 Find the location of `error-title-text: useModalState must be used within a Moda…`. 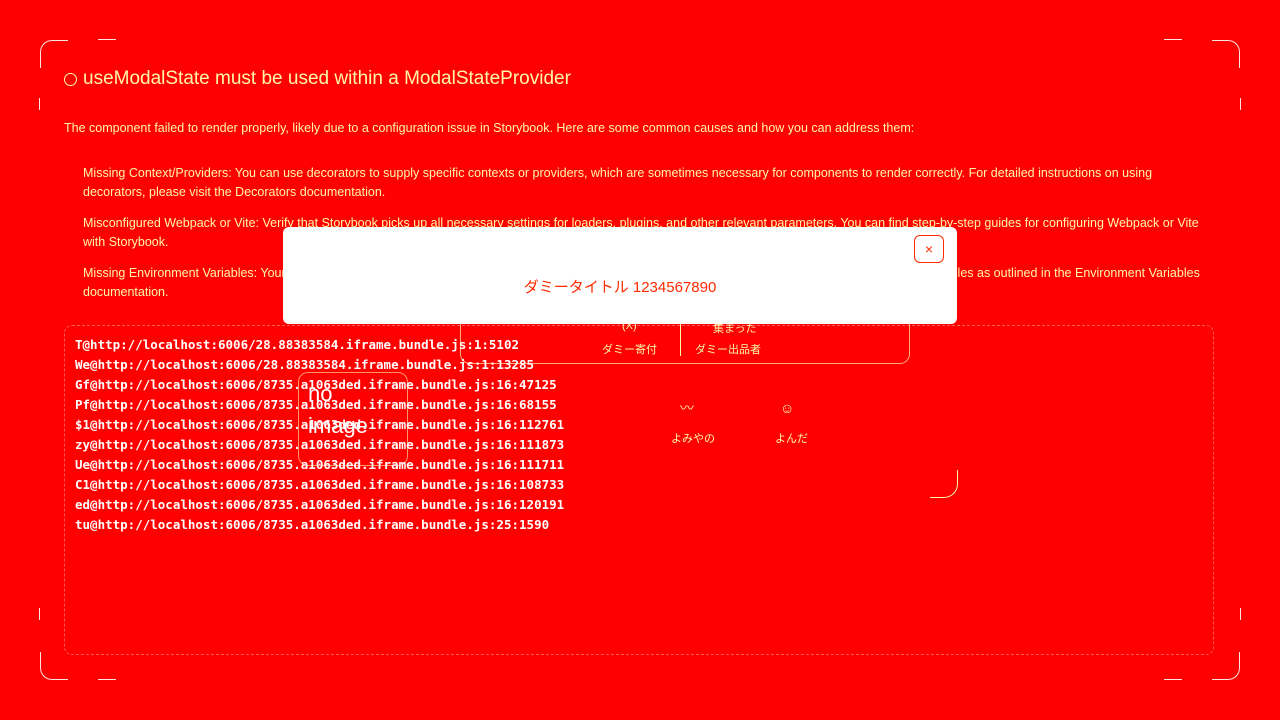

error-title-text: useModalState must be used within a Moda… is located at coordinates (327, 78).